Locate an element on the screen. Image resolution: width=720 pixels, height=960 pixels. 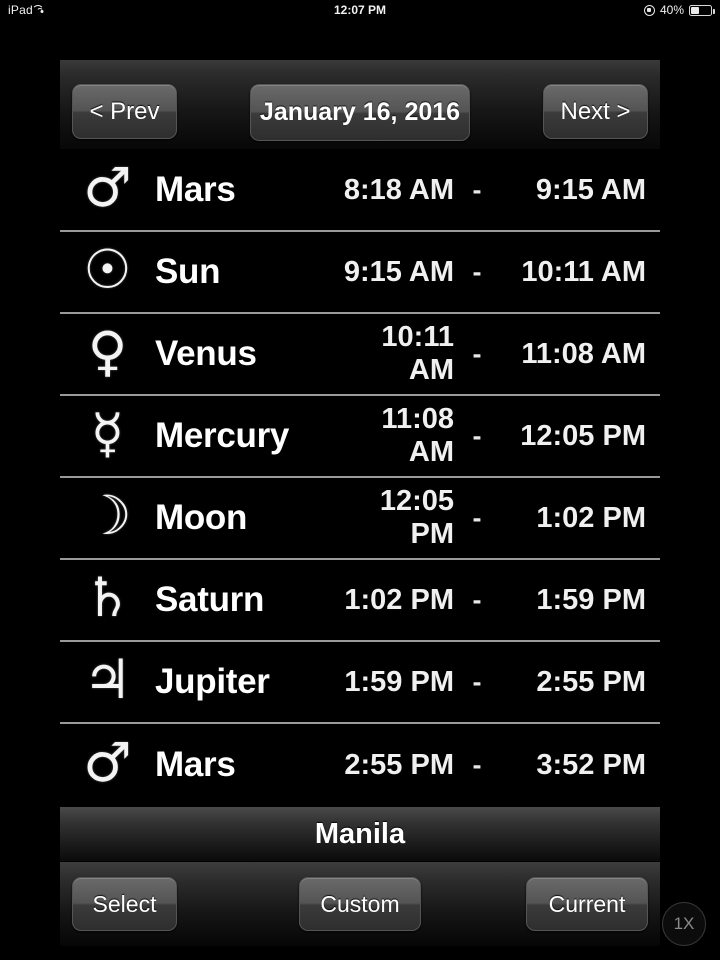
table-row: ☉ Sun 9:15 AM - 10:11 AM is located at coordinates (360, 273).